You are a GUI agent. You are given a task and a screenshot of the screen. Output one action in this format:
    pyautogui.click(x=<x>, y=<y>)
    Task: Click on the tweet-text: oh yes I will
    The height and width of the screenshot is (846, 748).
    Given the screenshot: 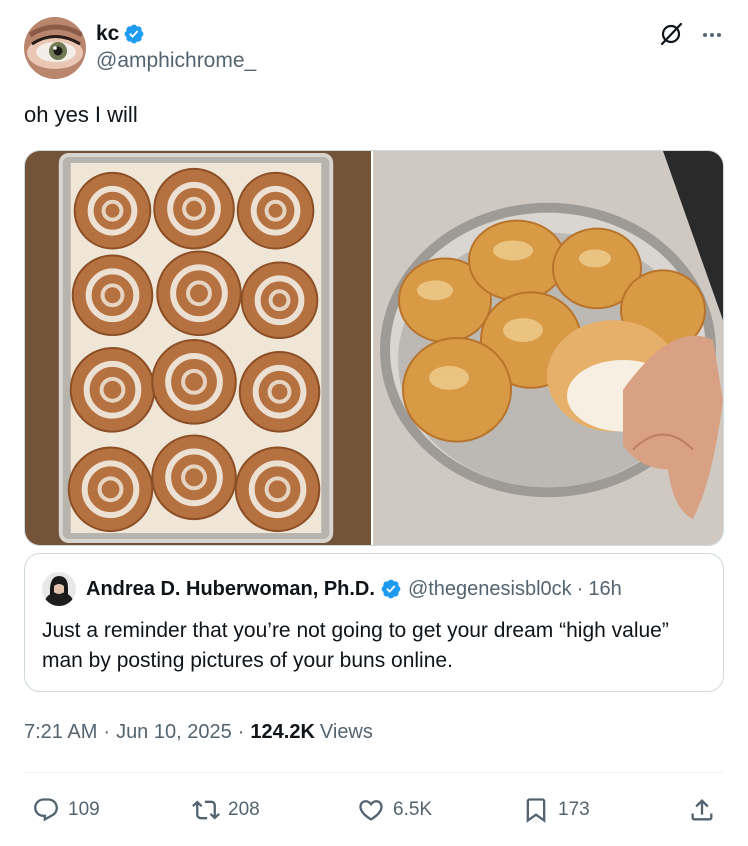 What is the action you would take?
    pyautogui.click(x=81, y=114)
    